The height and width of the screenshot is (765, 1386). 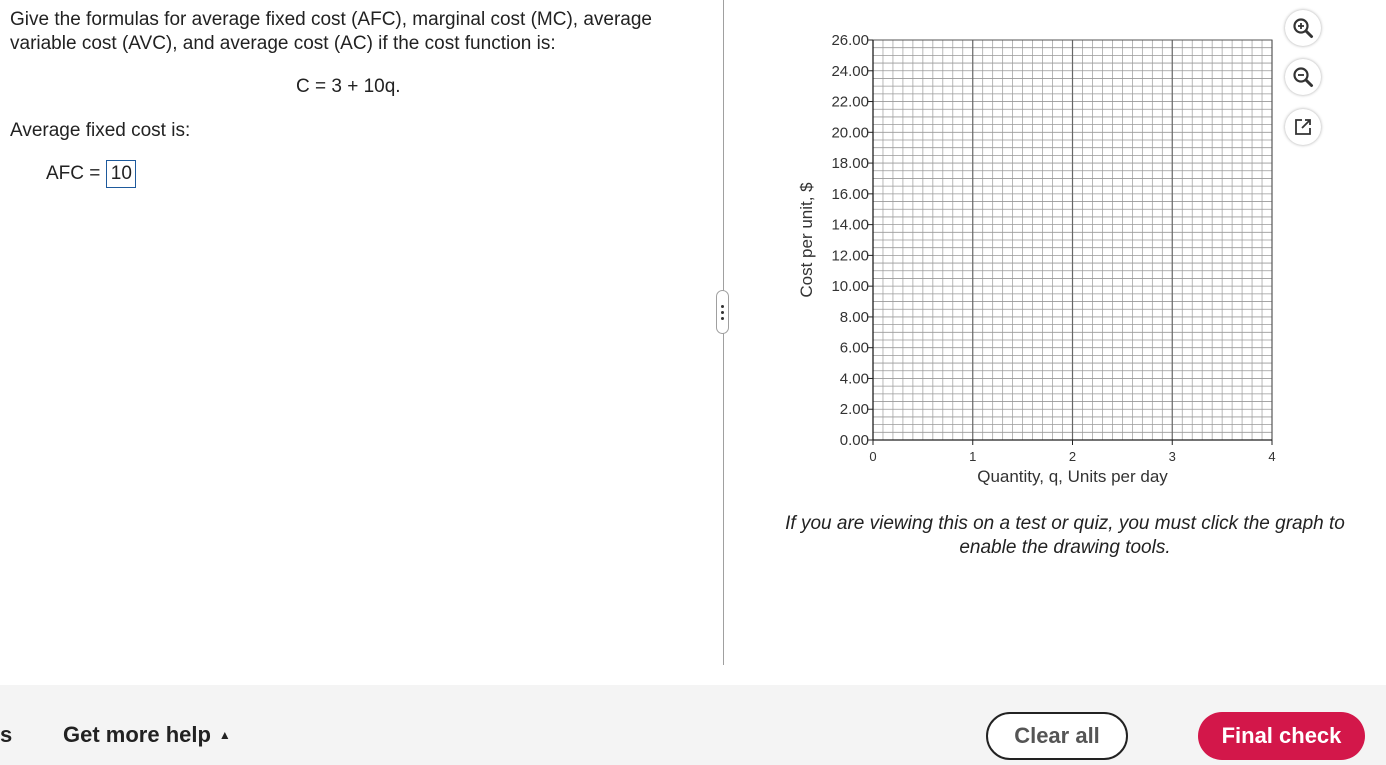 What do you see at coordinates (850, 286) in the screenshot?
I see `y-tick-label: 10.00` at bounding box center [850, 286].